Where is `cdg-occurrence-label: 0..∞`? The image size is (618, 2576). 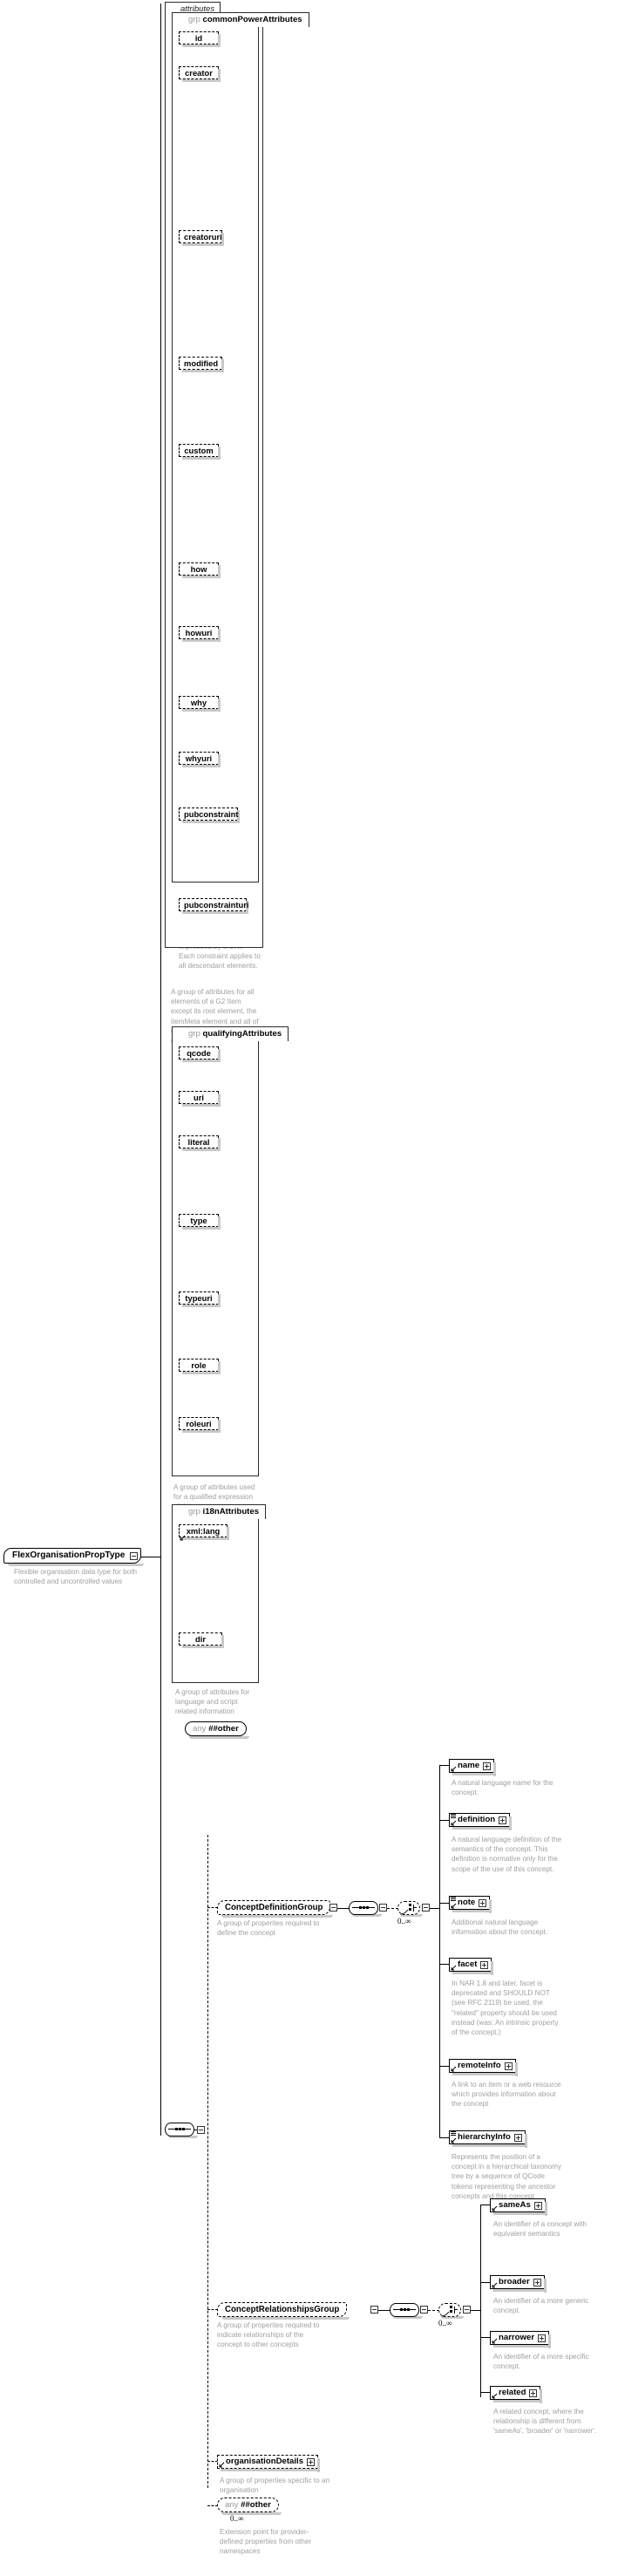
cdg-occurrence-label: 0..∞ is located at coordinates (404, 1921).